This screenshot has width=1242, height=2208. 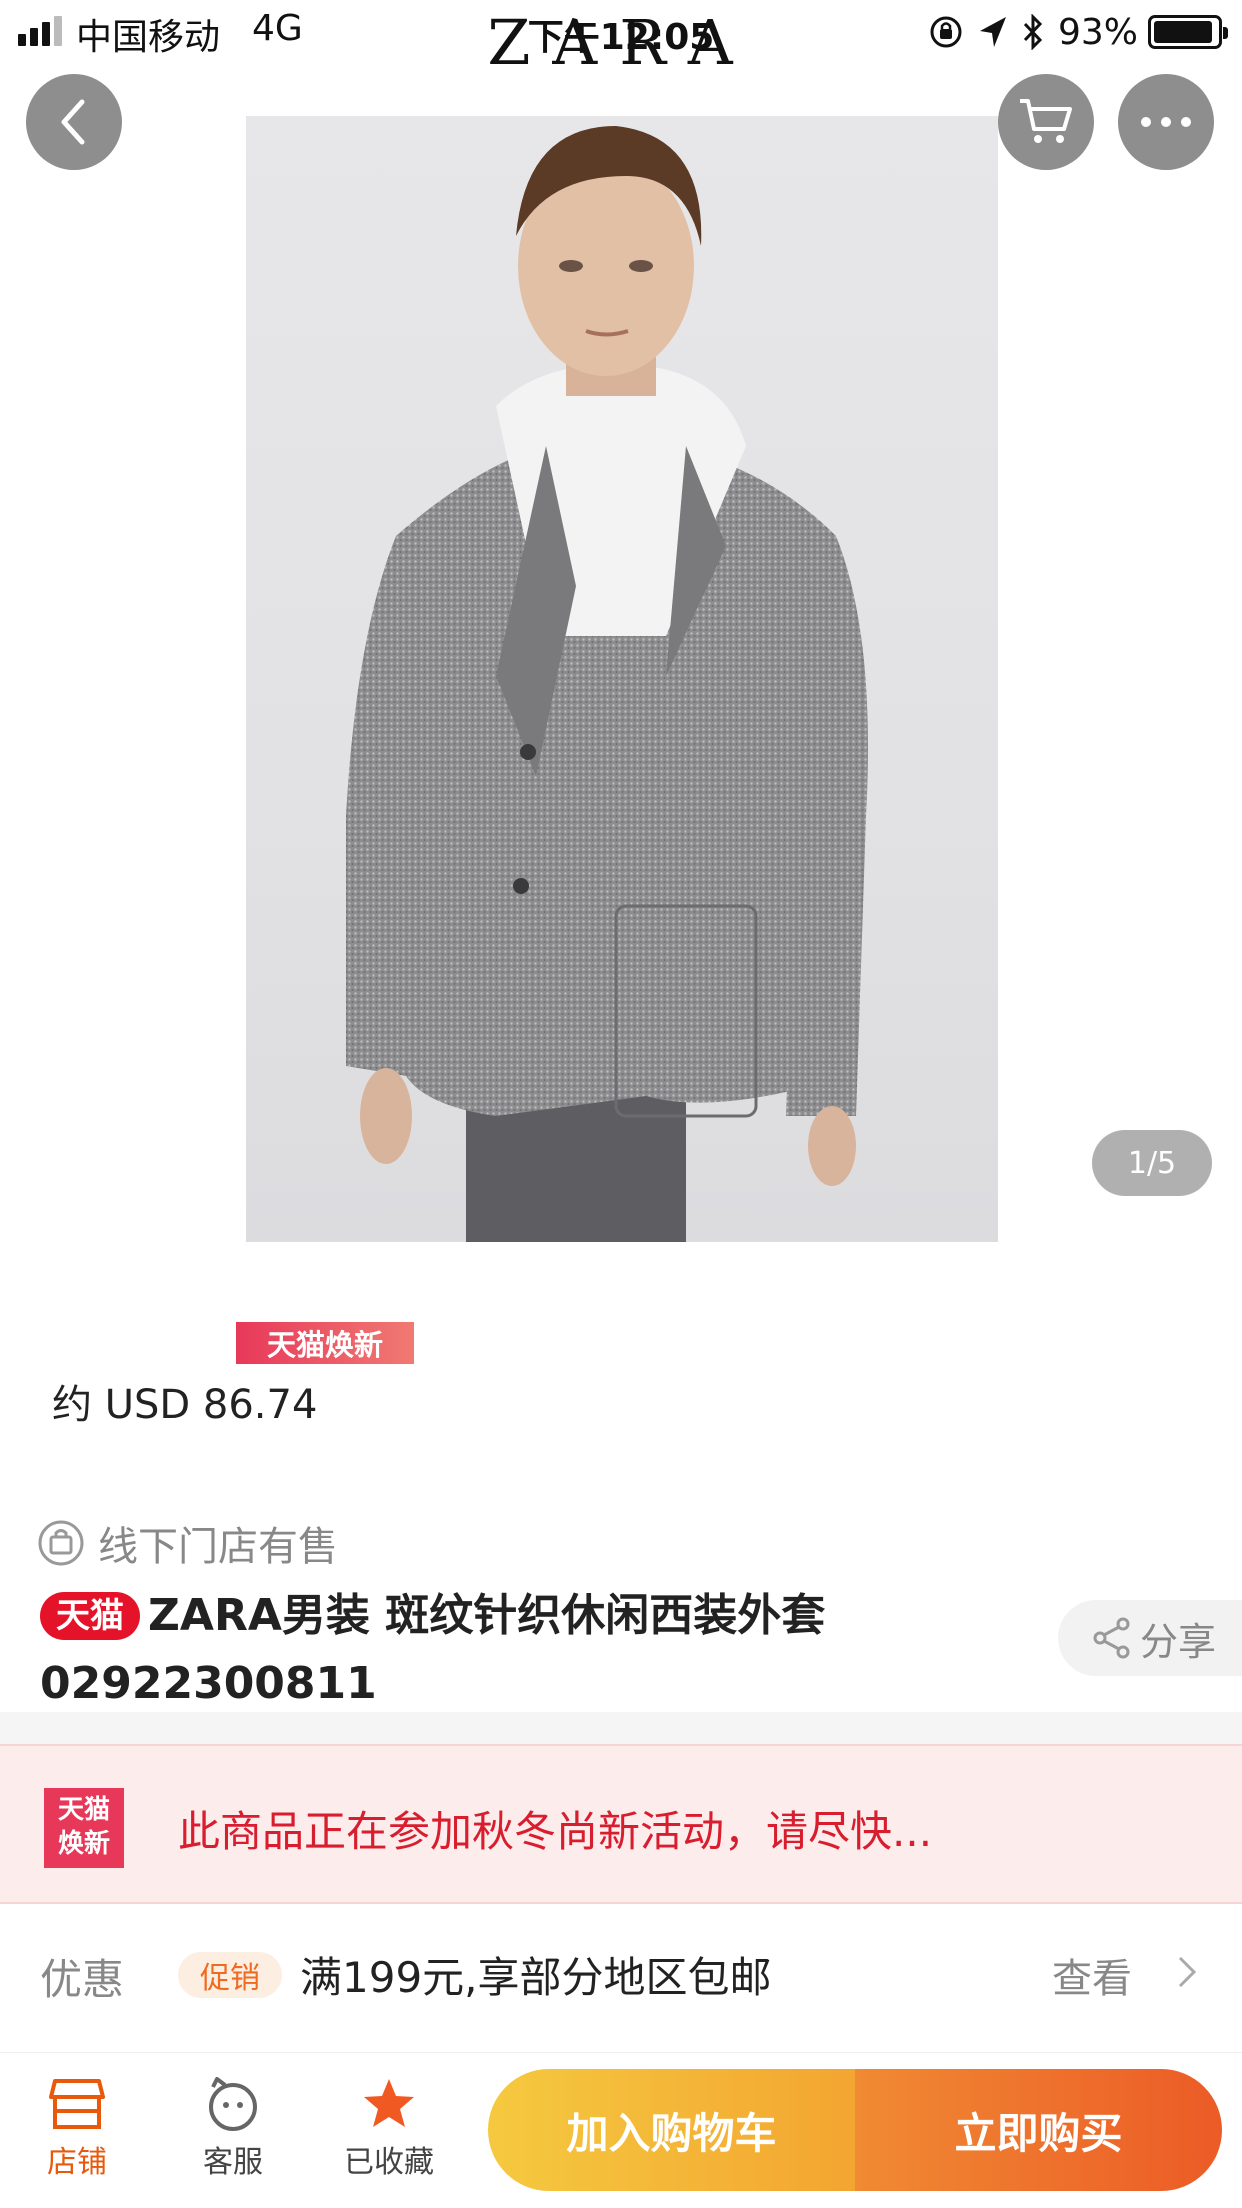 I want to click on purchase-button-group: 加入购物车 立即购买, so click(x=855, y=2130).